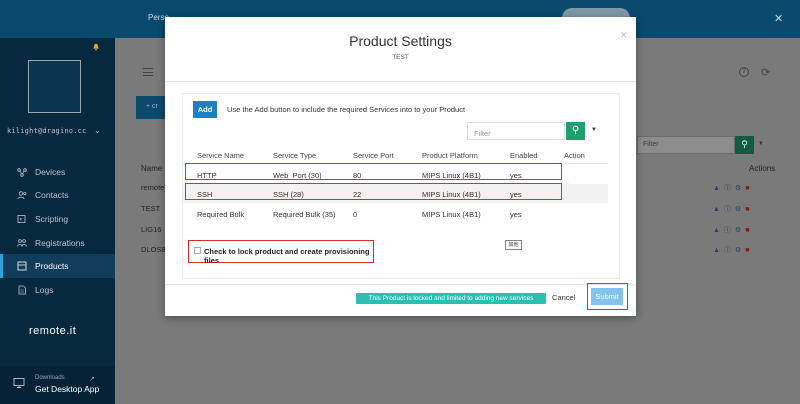 Image resolution: width=800 pixels, height=404 pixels. Describe the element at coordinates (152, 168) in the screenshot. I see `name-column-header: Name` at that location.